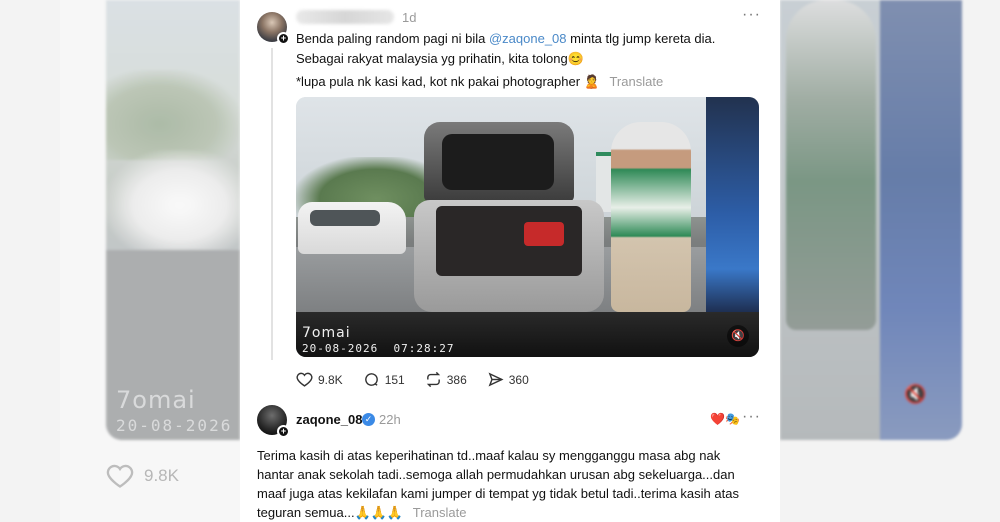  What do you see at coordinates (409, 17) in the screenshot?
I see `post-timestamp: 1d` at bounding box center [409, 17].